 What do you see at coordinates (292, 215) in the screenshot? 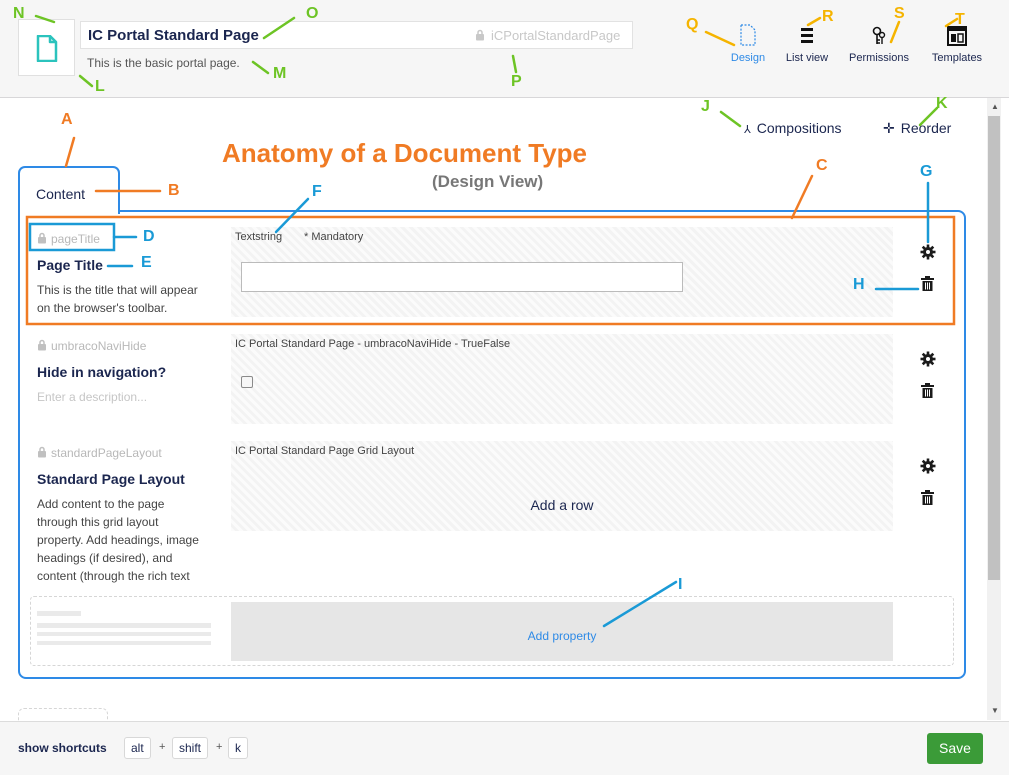
I see `annotation-leader-f` at bounding box center [292, 215].